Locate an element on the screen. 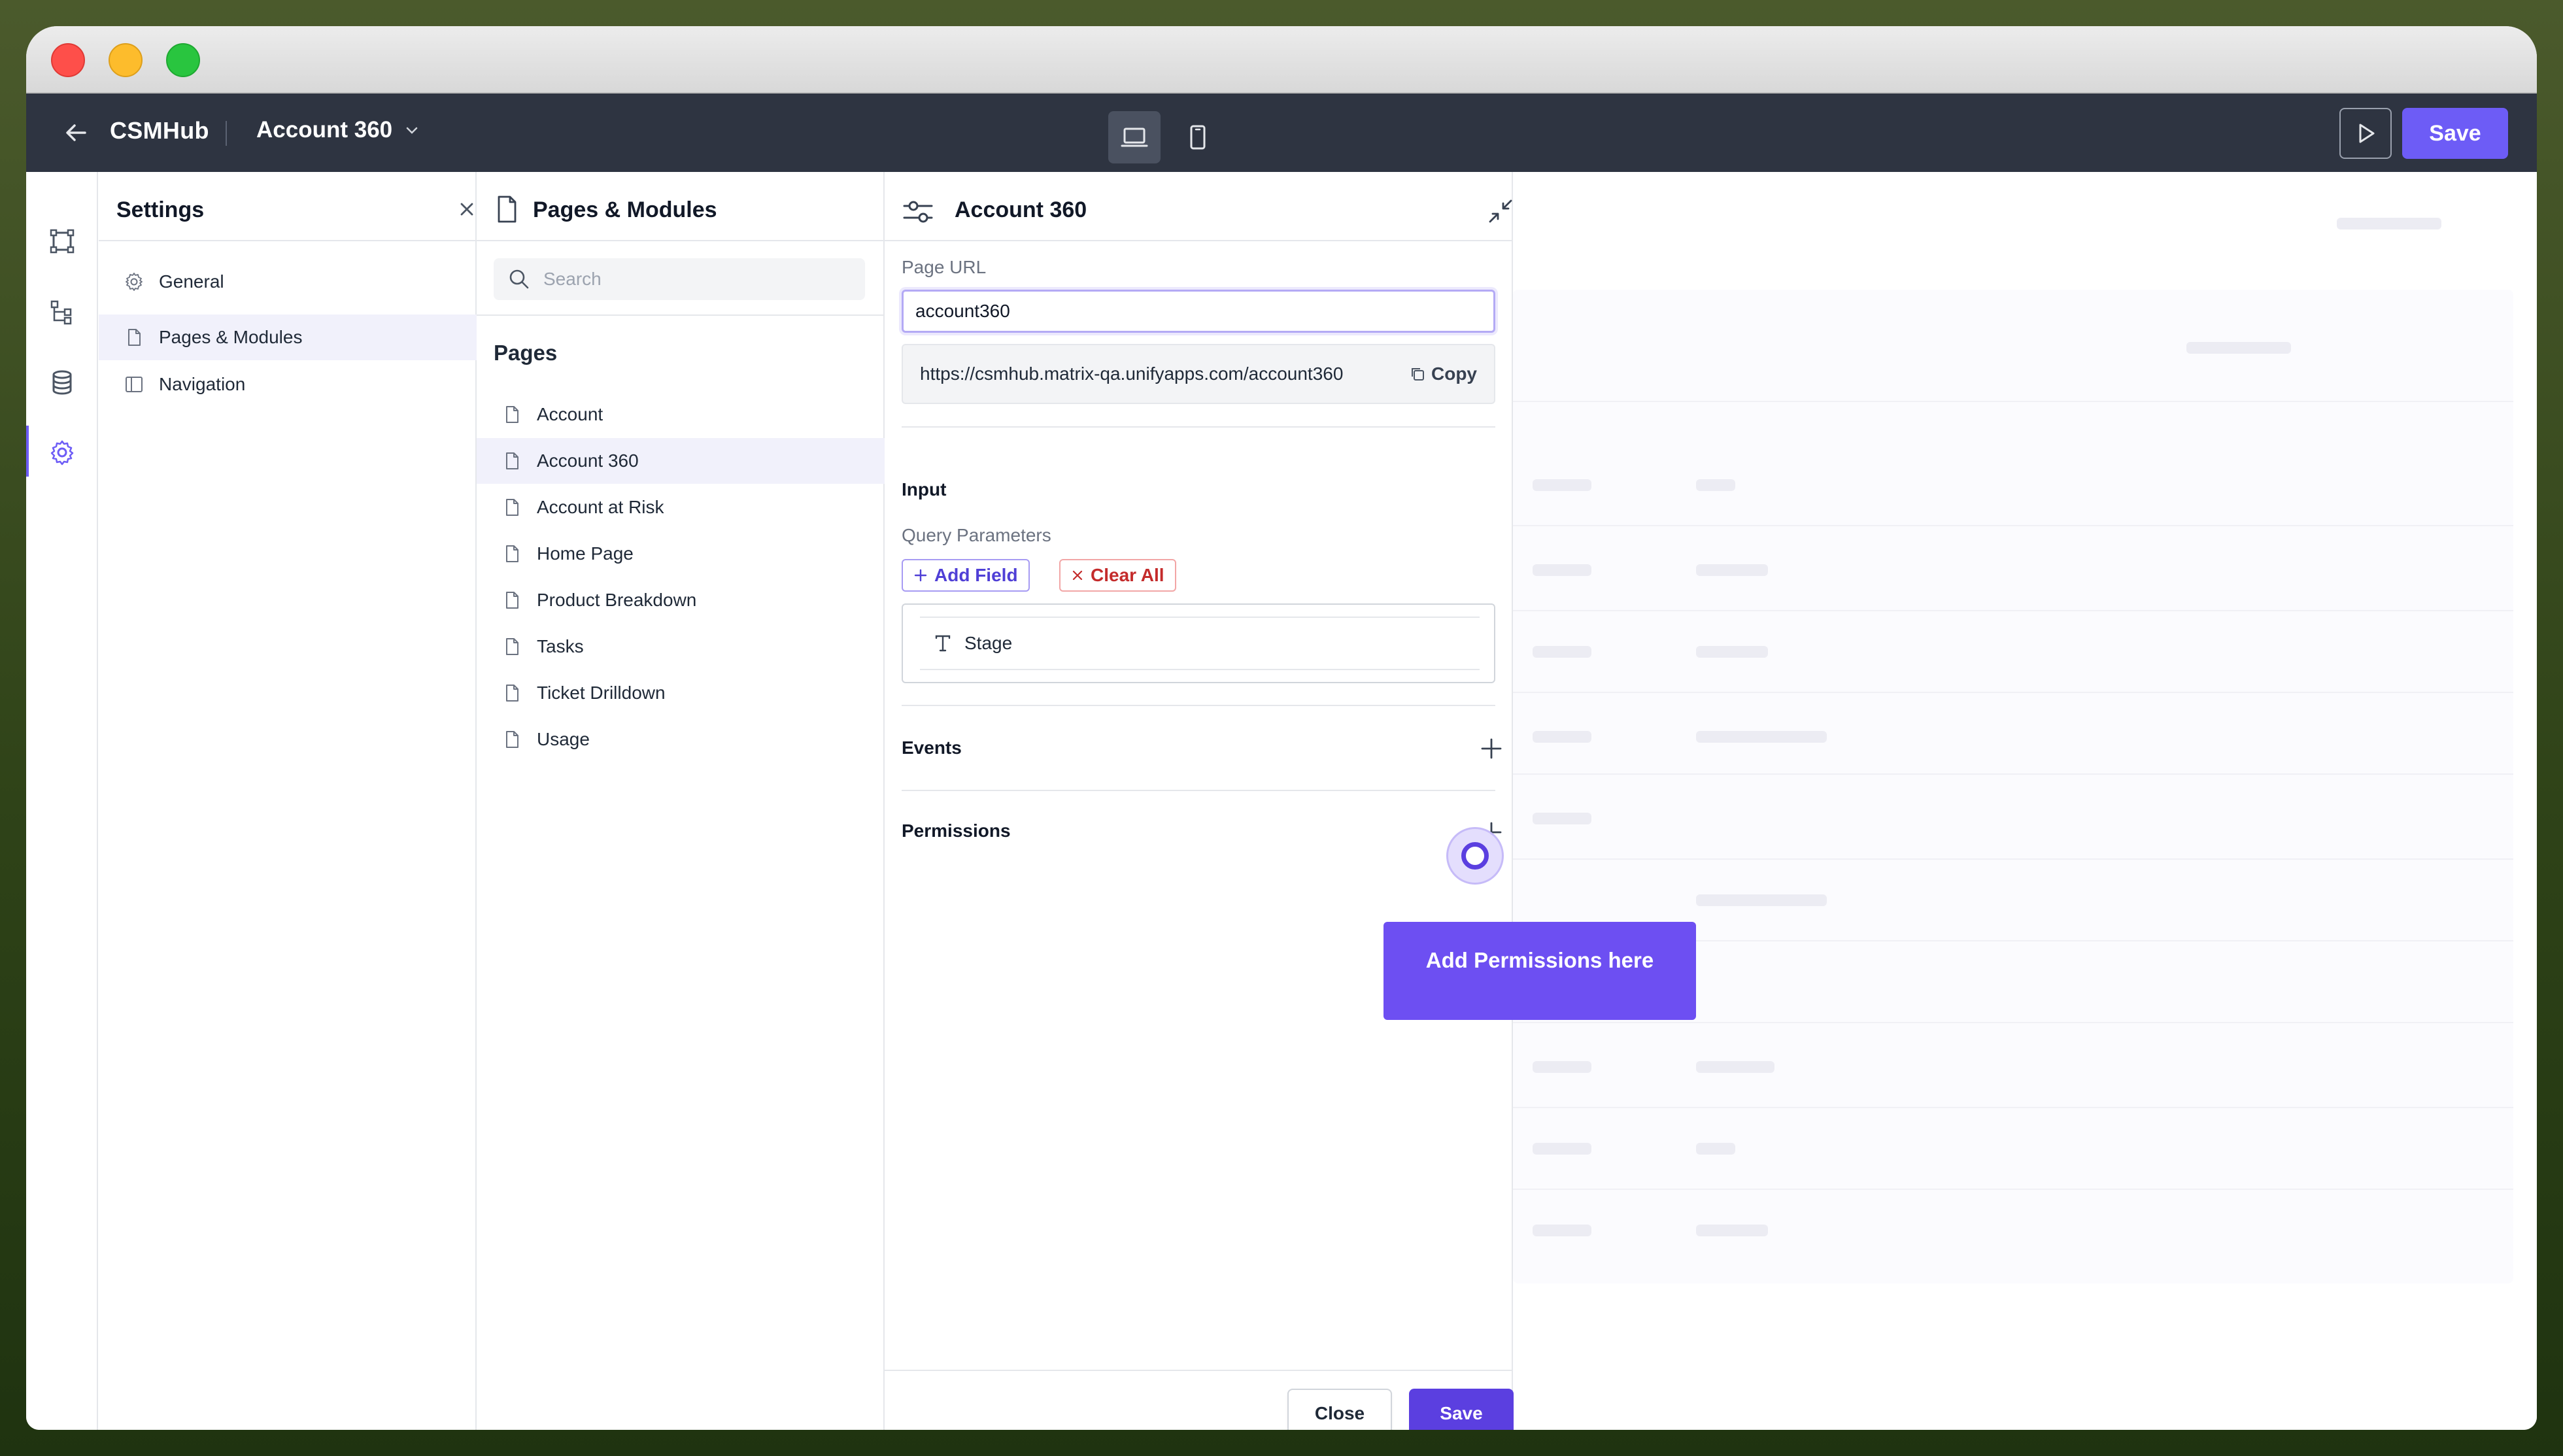  tour-hotspot is located at coordinates (1475, 856).